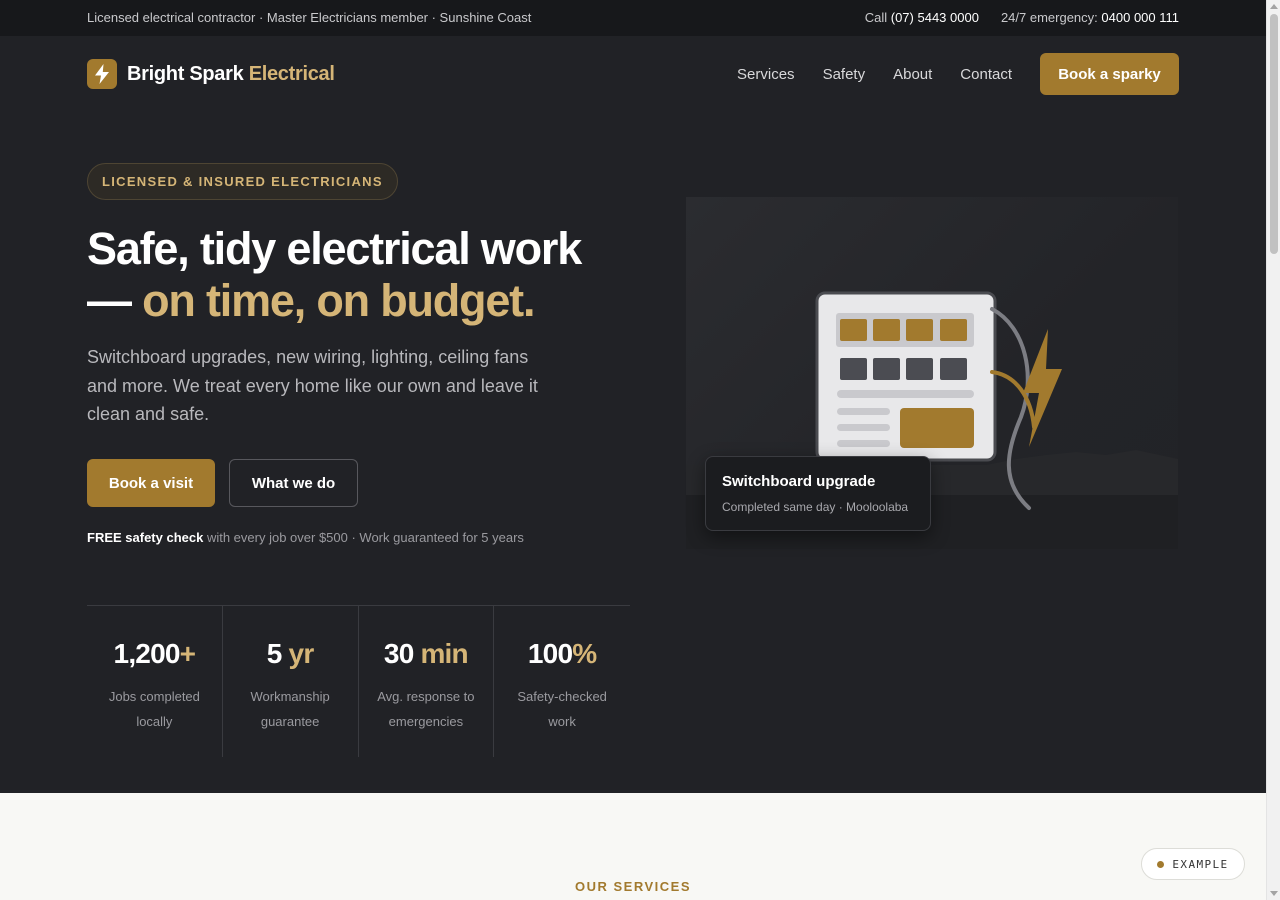 The height and width of the screenshot is (900, 1280). What do you see at coordinates (935, 17) in the screenshot?
I see `call-number: (07) 5443 0000` at bounding box center [935, 17].